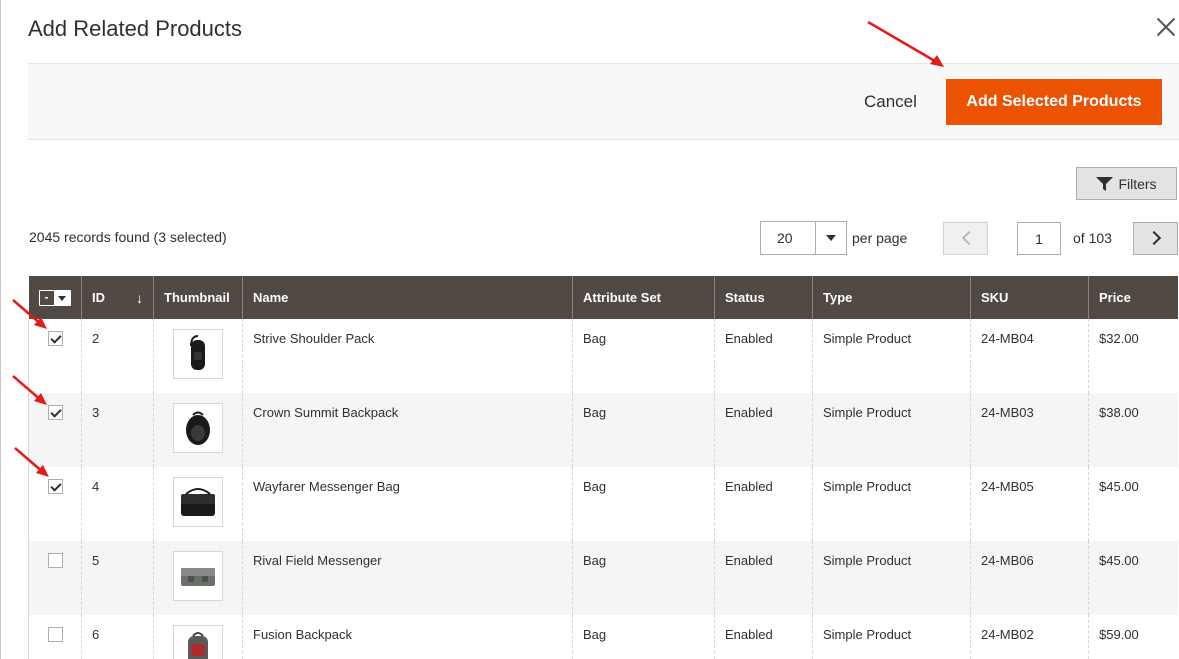 The height and width of the screenshot is (659, 1179). Describe the element at coordinates (1092, 238) in the screenshot. I see `total-pages: of 103` at that location.